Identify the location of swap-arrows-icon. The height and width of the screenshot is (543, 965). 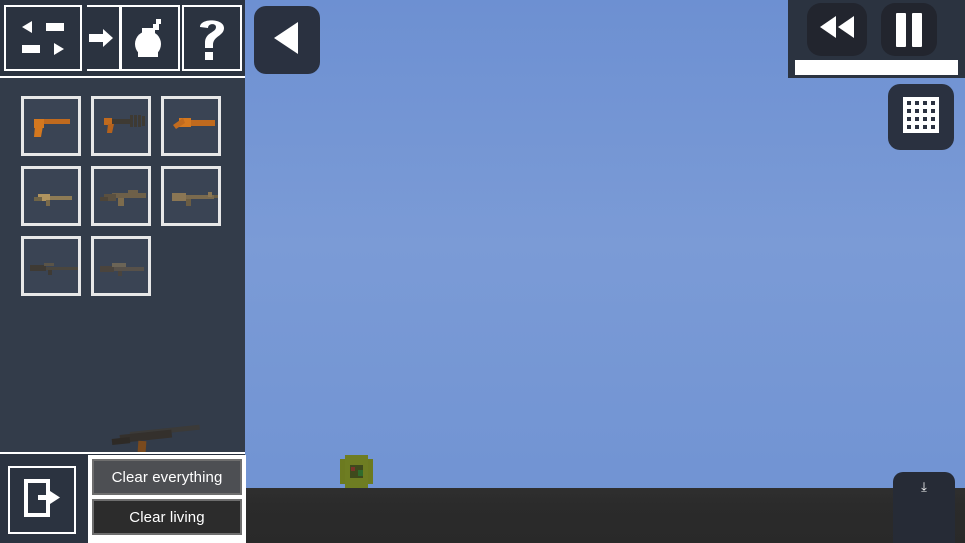
(43, 38).